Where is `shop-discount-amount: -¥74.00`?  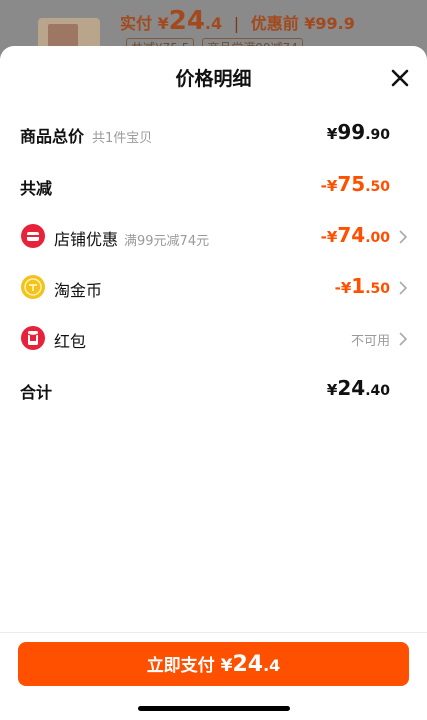 shop-discount-amount: -¥74.00 is located at coordinates (355, 235).